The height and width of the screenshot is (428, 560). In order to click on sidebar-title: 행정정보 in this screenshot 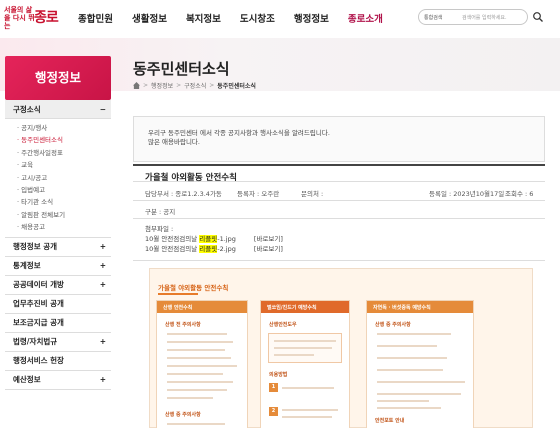, I will do `click(58, 78)`.